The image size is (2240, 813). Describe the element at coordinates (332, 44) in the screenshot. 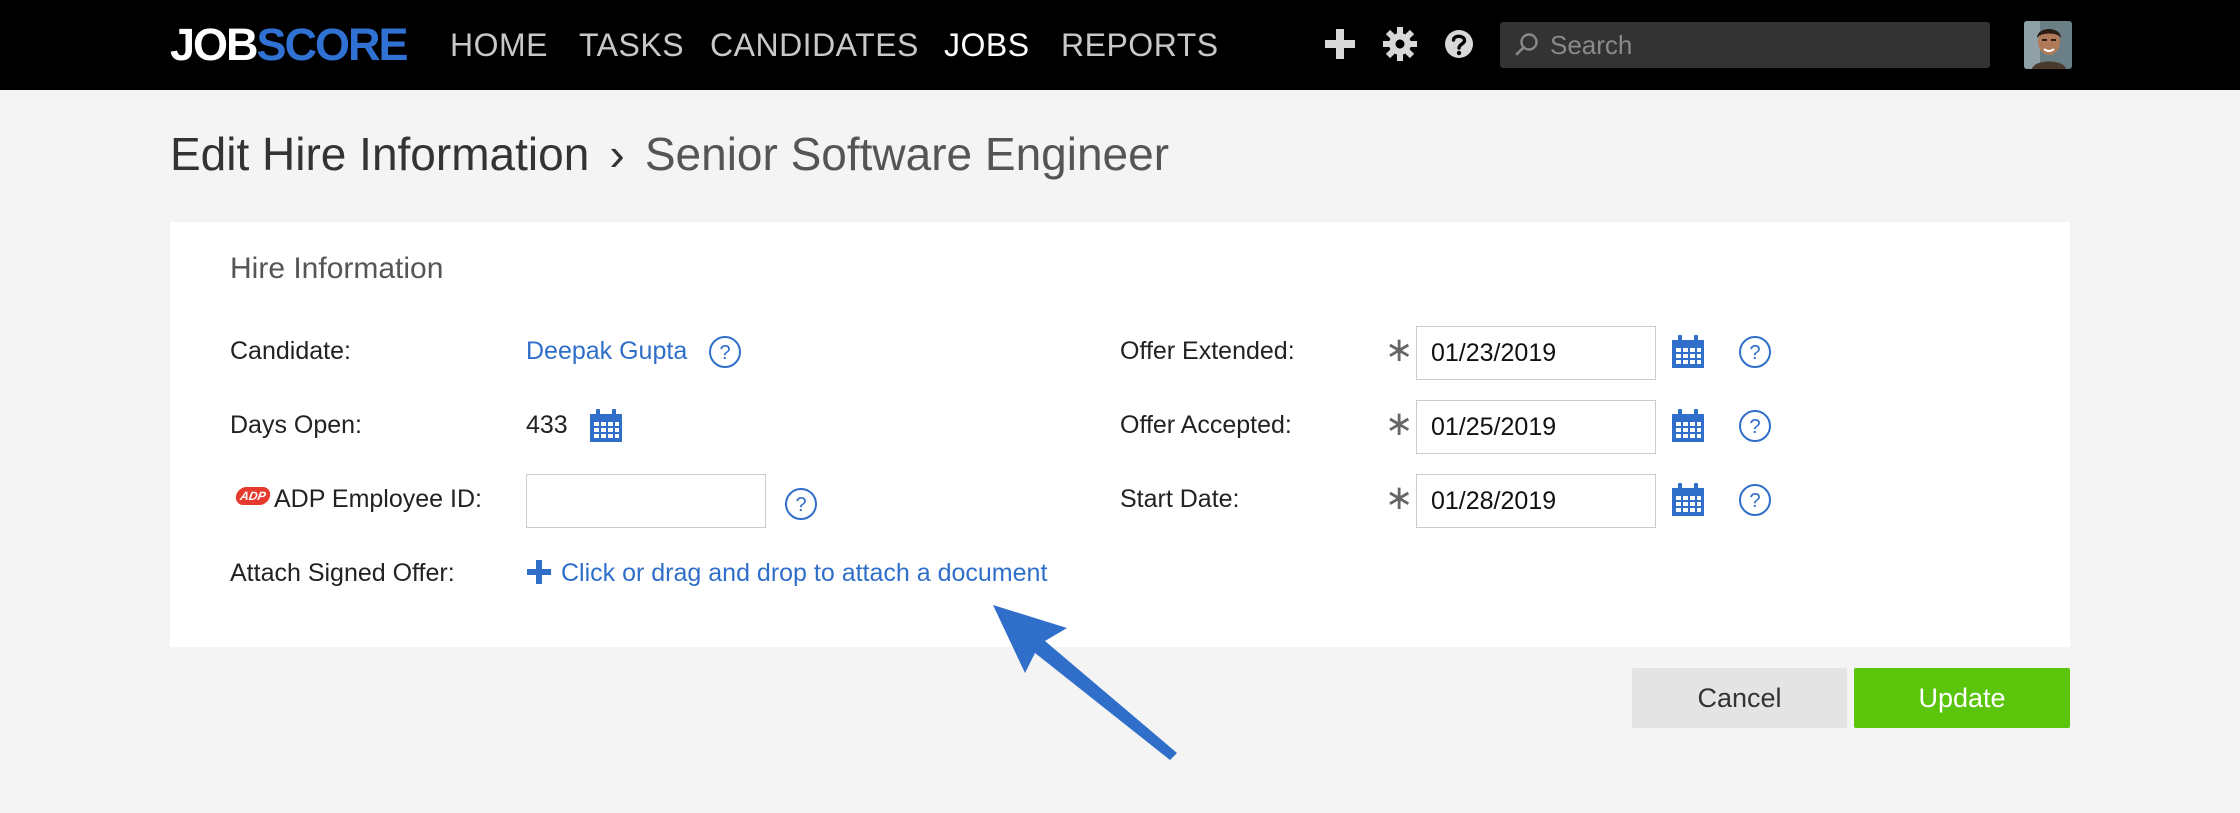

I see `logo-score: SCORE` at that location.